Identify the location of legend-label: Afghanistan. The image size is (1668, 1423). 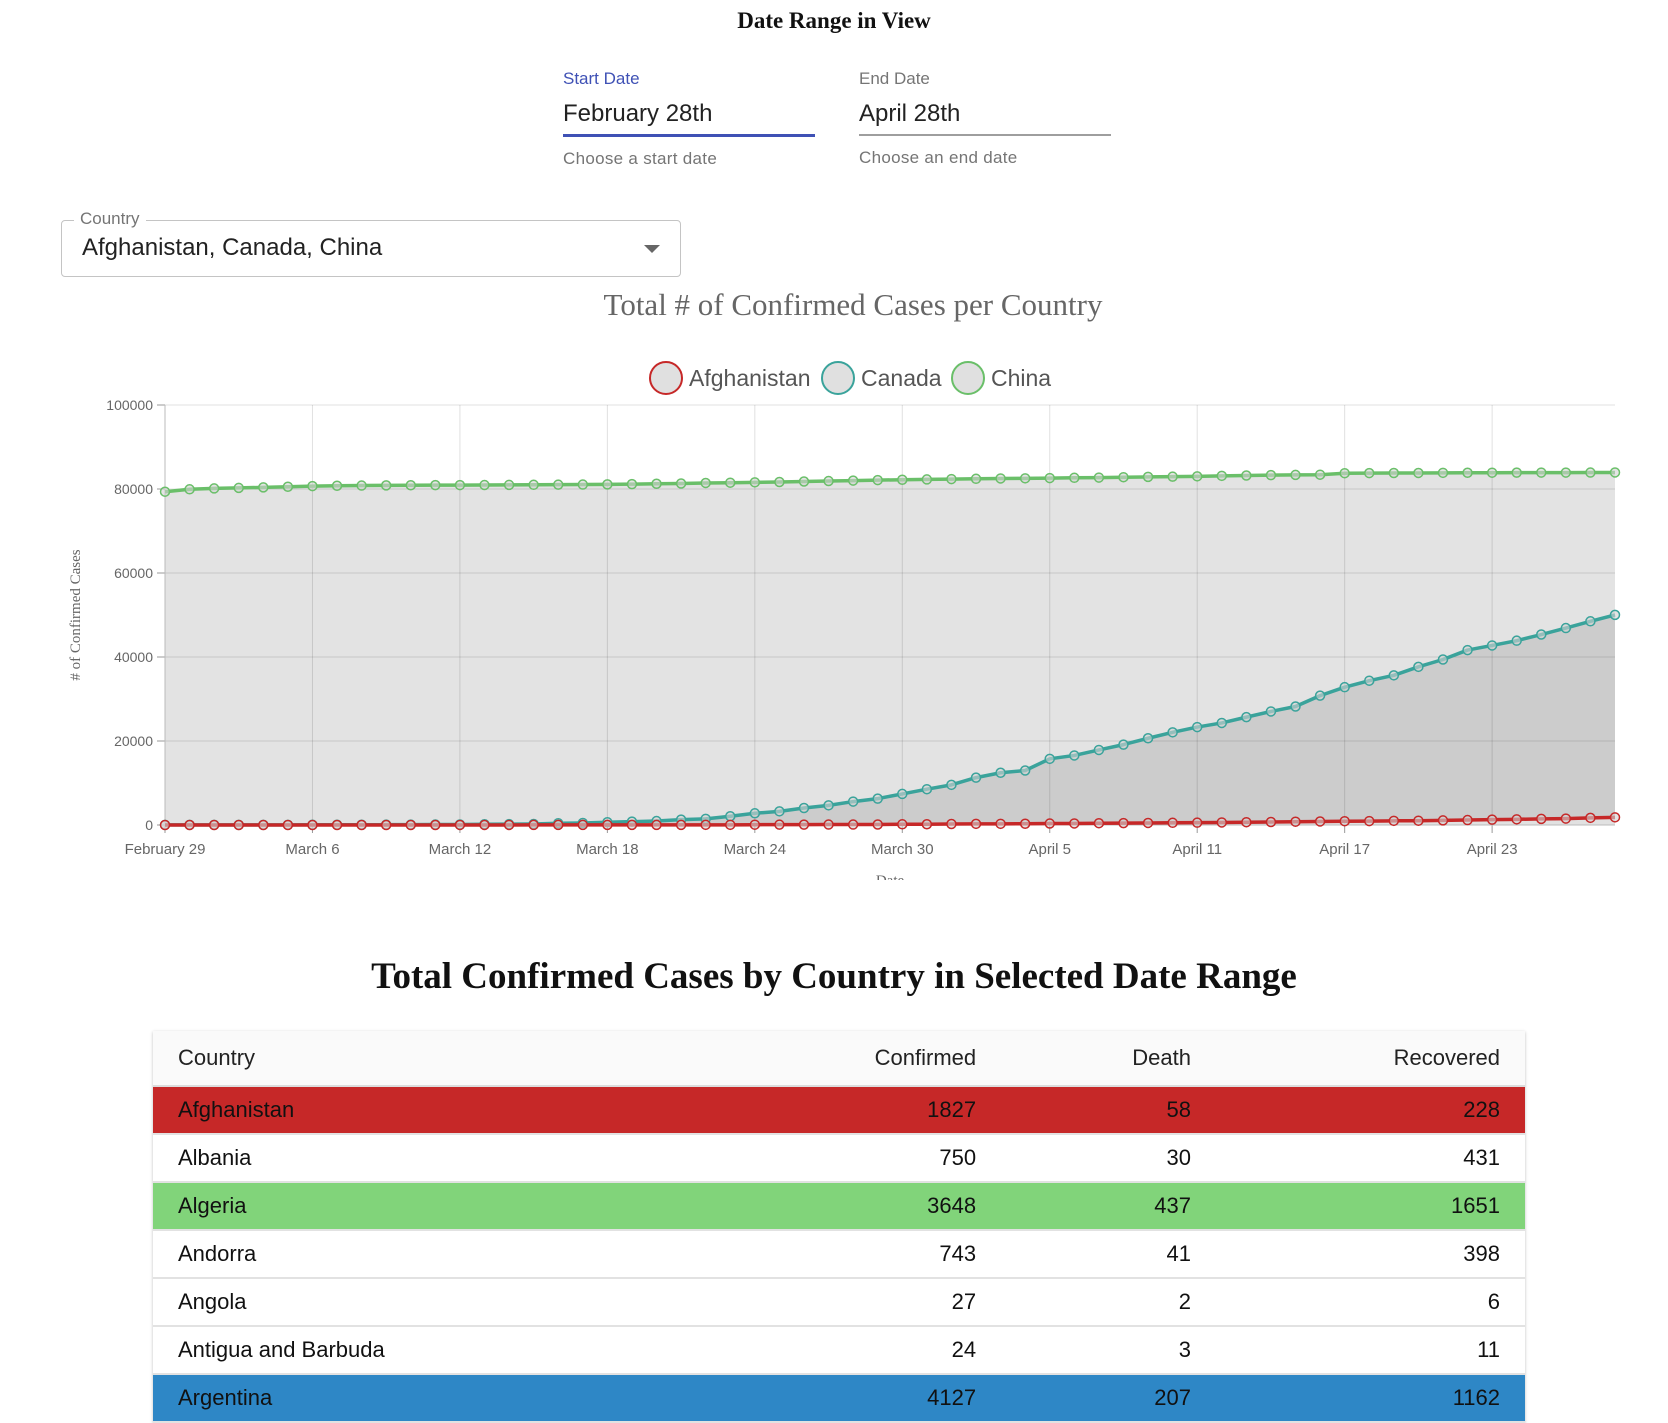
(749, 378).